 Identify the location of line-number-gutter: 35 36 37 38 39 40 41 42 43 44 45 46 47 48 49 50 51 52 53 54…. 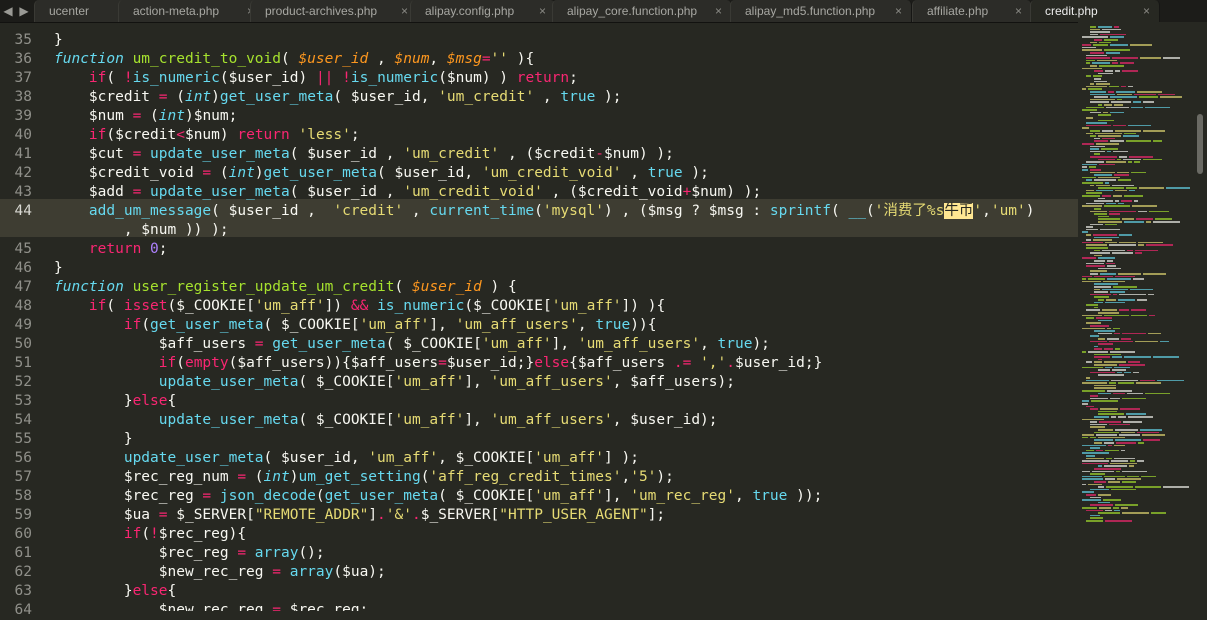
(24, 320).